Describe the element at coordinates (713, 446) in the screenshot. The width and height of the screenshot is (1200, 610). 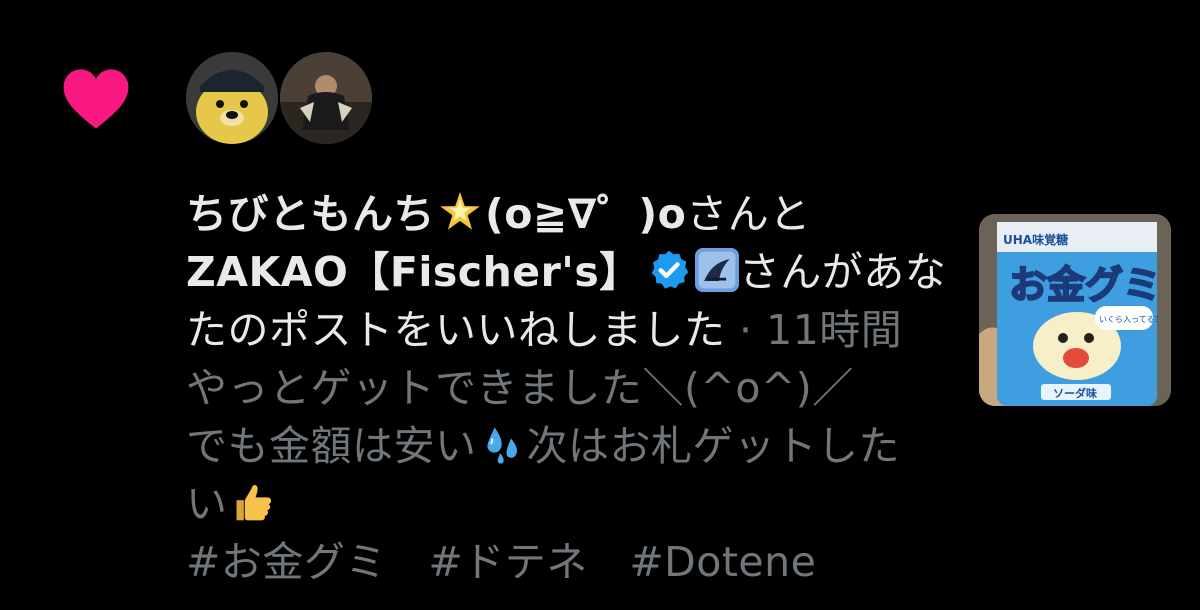
I see `post-text-2b: 次はお札ゲットした` at that location.